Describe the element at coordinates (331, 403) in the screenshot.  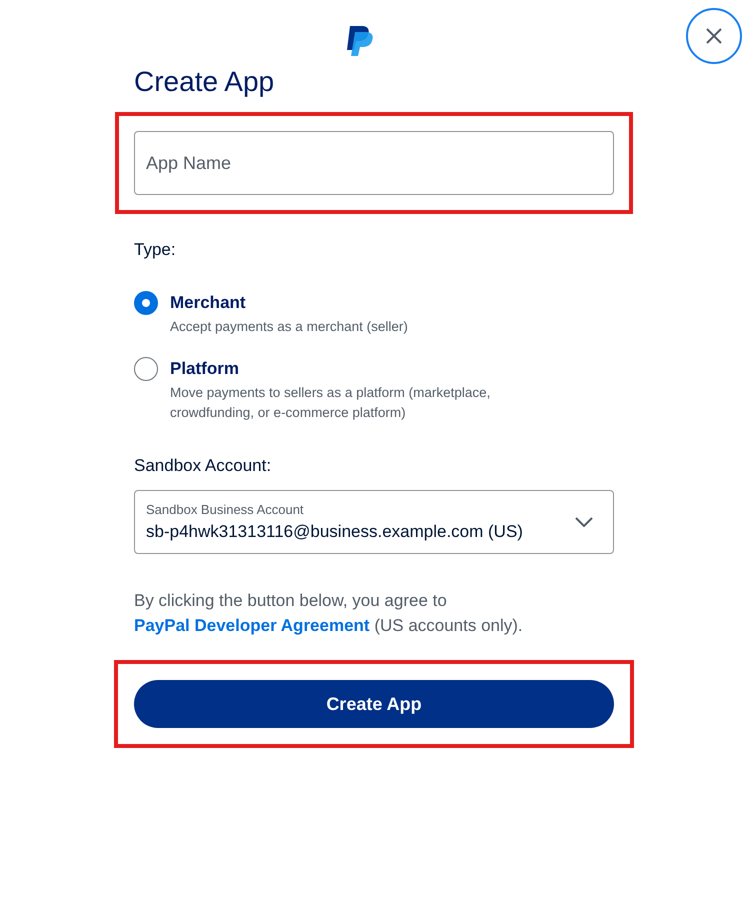
I see `radio-description: Move payments to sellers as a platform (marketplace, crowdfunding, or e-commerce platform)` at that location.